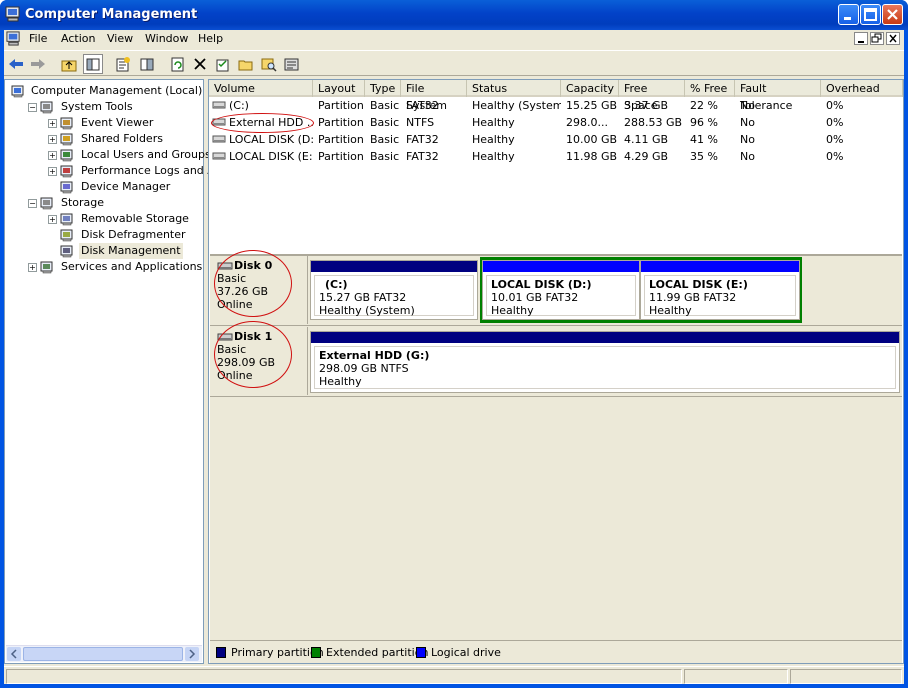  I want to click on up-one-level-button, so click(69, 64).